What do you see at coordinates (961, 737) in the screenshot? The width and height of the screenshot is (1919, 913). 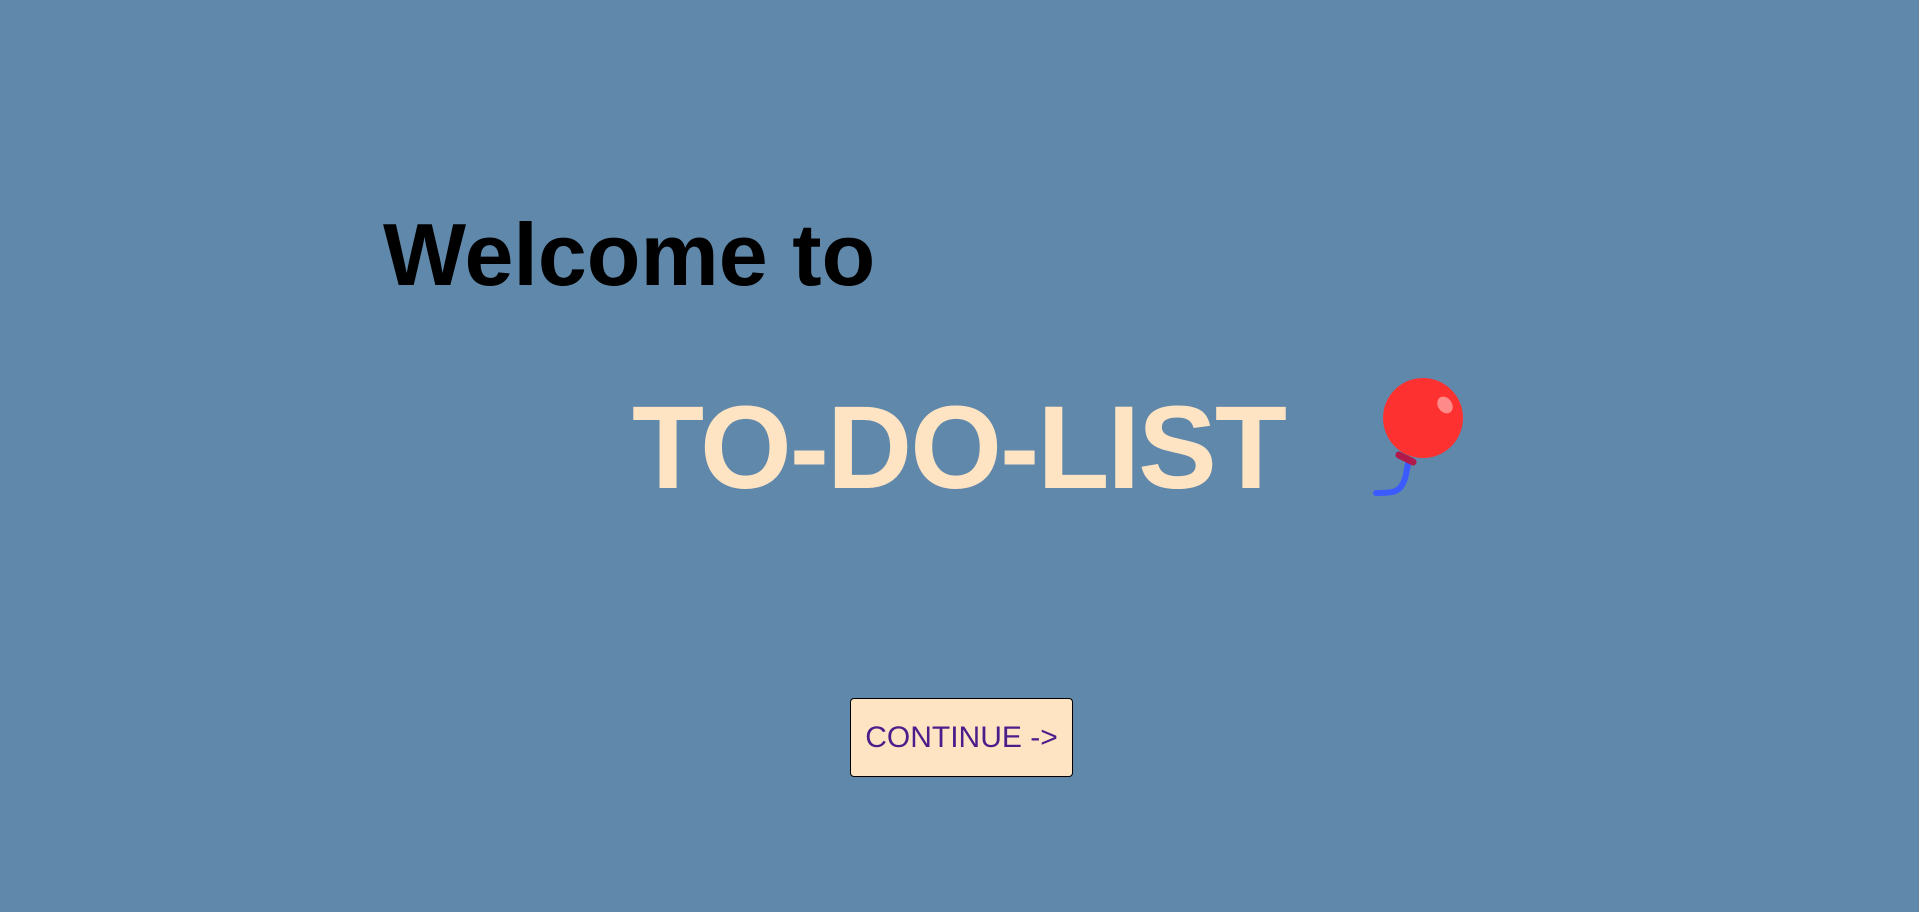 I see `continue-button: CONTINUE ->` at bounding box center [961, 737].